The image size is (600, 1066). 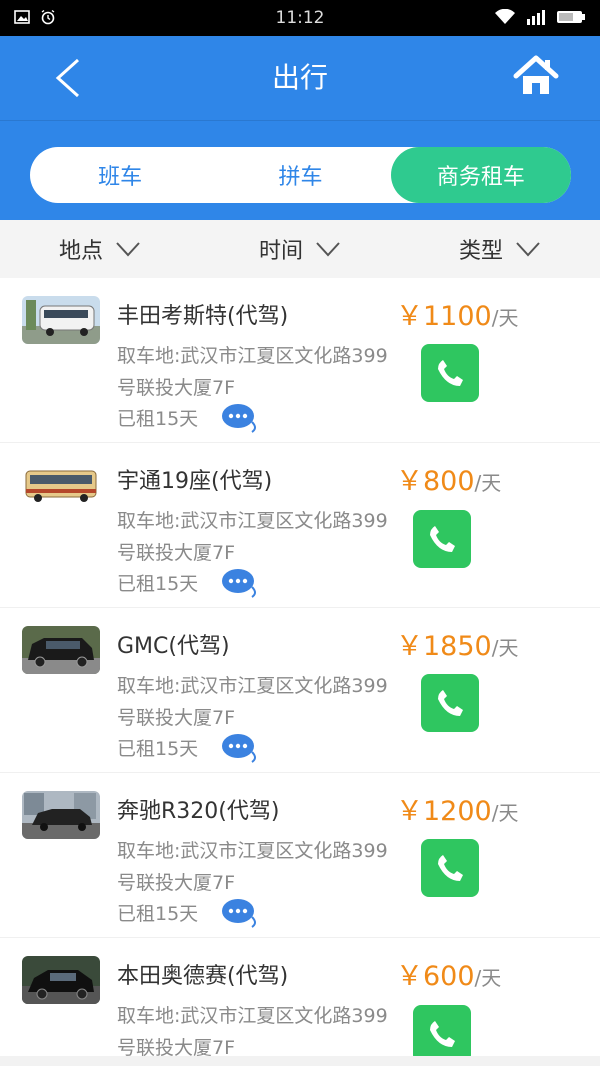 I want to click on list-item: 本田奥德赛(代驾) 取车地:武汉市江夏区文化路399号联投大厦7F ￥600/天, so click(x=300, y=1002).